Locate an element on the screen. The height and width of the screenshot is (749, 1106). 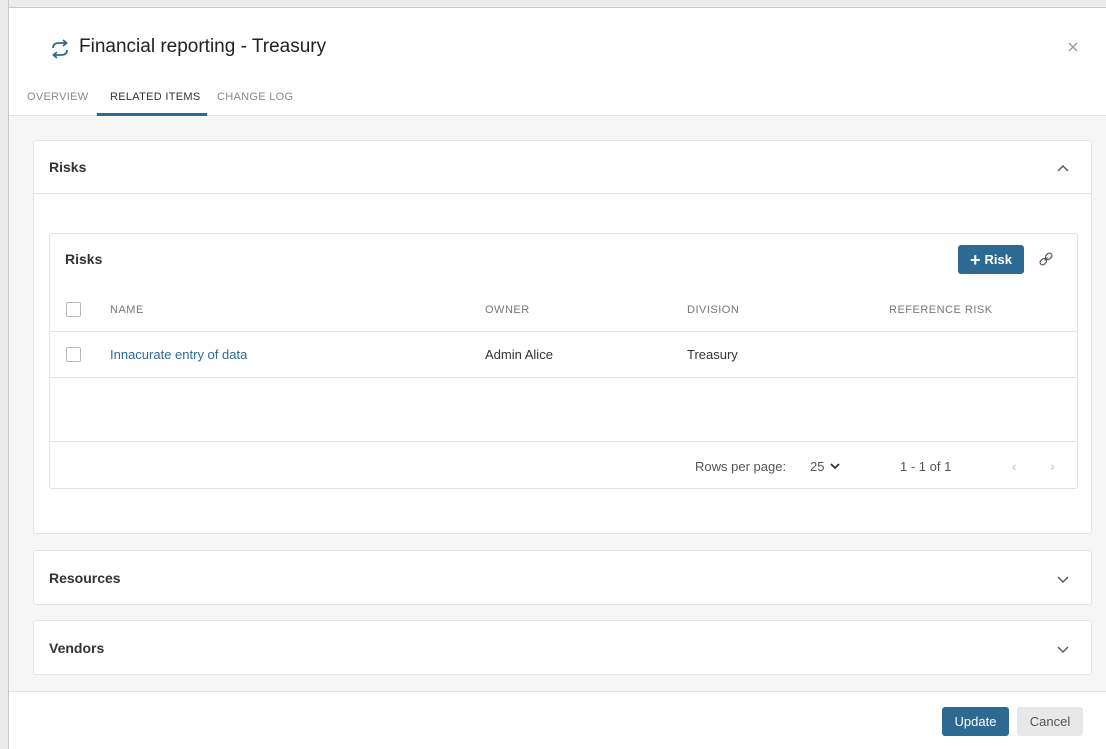
row-checkbox is located at coordinates (73, 354).